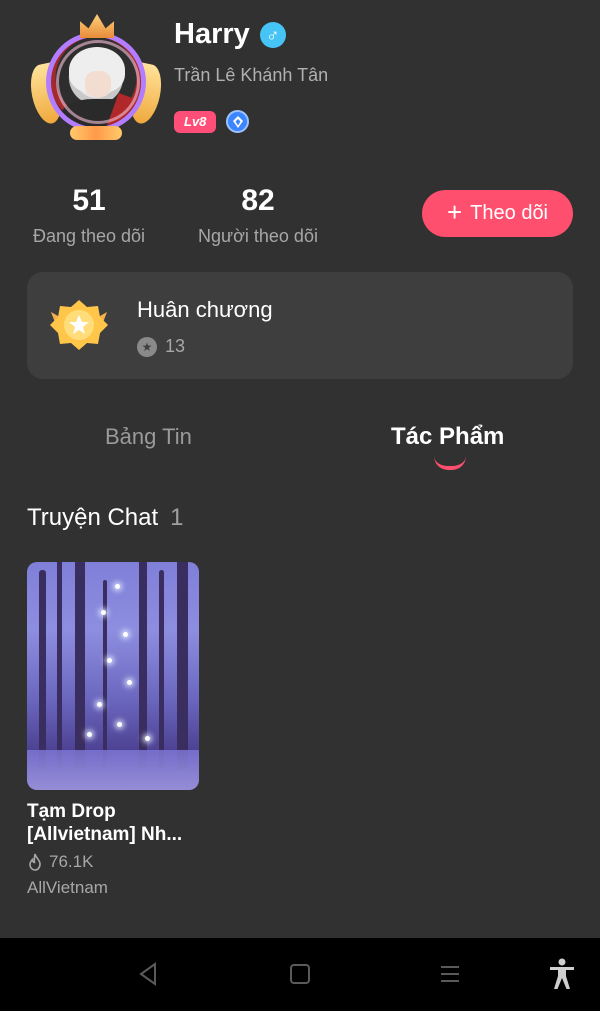 Image resolution: width=600 pixels, height=1011 pixels. What do you see at coordinates (96, 77) in the screenshot?
I see `avatar` at bounding box center [96, 77].